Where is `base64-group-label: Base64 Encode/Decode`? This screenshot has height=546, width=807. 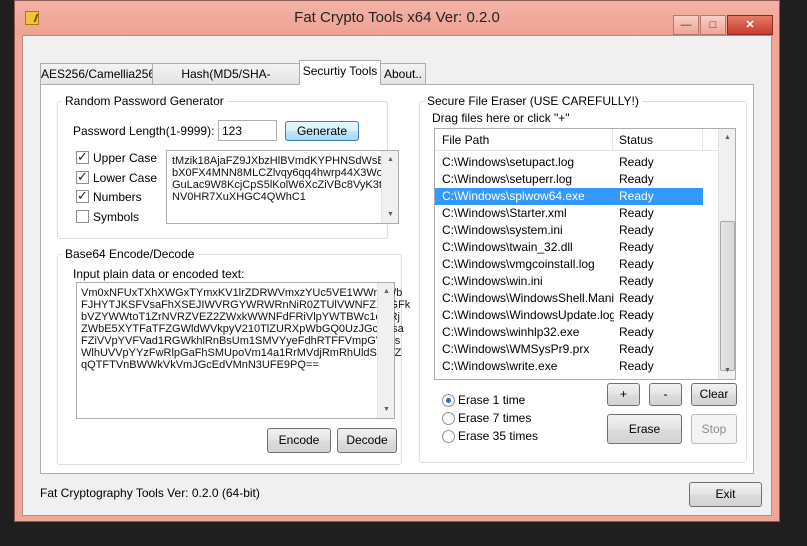 base64-group-label: Base64 Encode/Decode is located at coordinates (130, 254).